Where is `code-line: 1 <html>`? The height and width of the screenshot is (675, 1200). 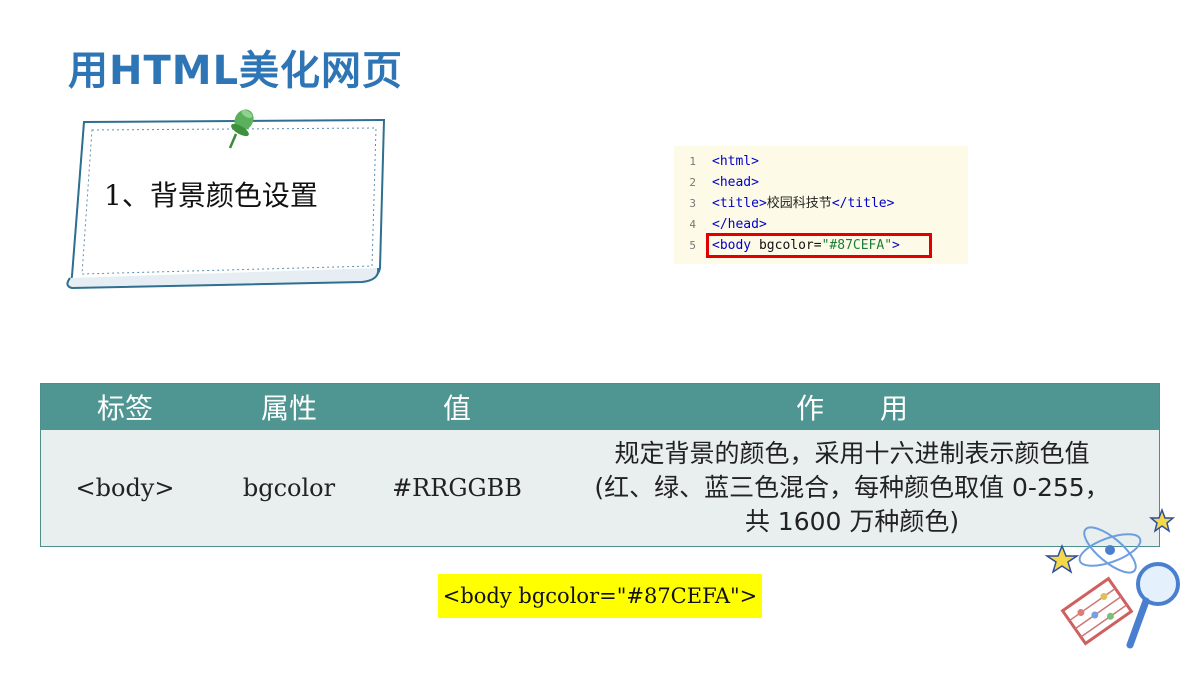 code-line: 1 <html> is located at coordinates (724, 161).